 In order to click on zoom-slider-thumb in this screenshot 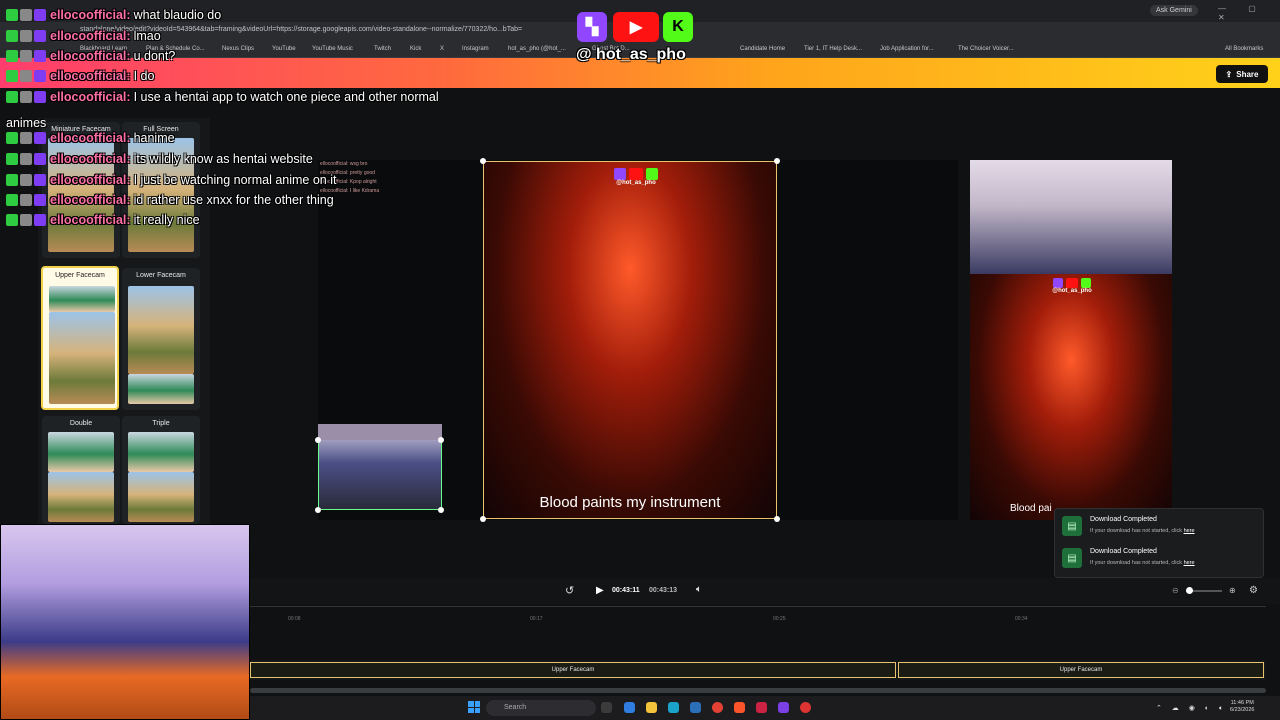, I will do `click(1189, 590)`.